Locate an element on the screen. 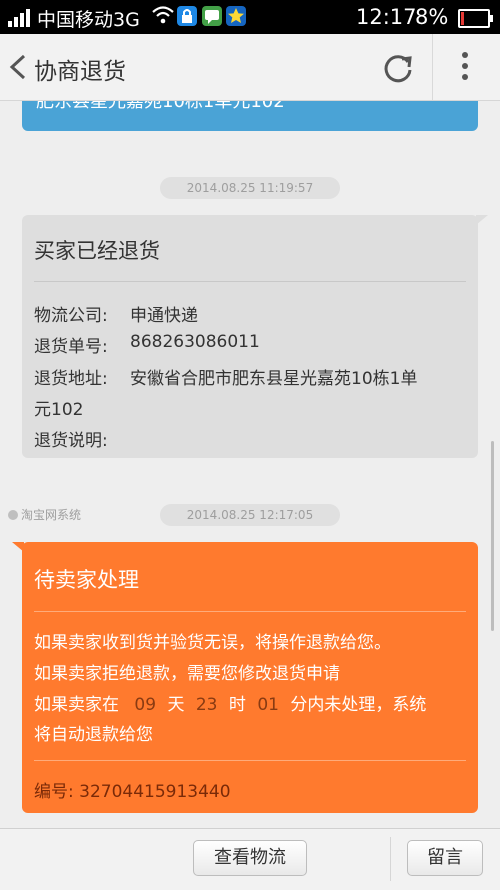 The image size is (500, 890). view-logistics-button: 查看物流 is located at coordinates (250, 858).